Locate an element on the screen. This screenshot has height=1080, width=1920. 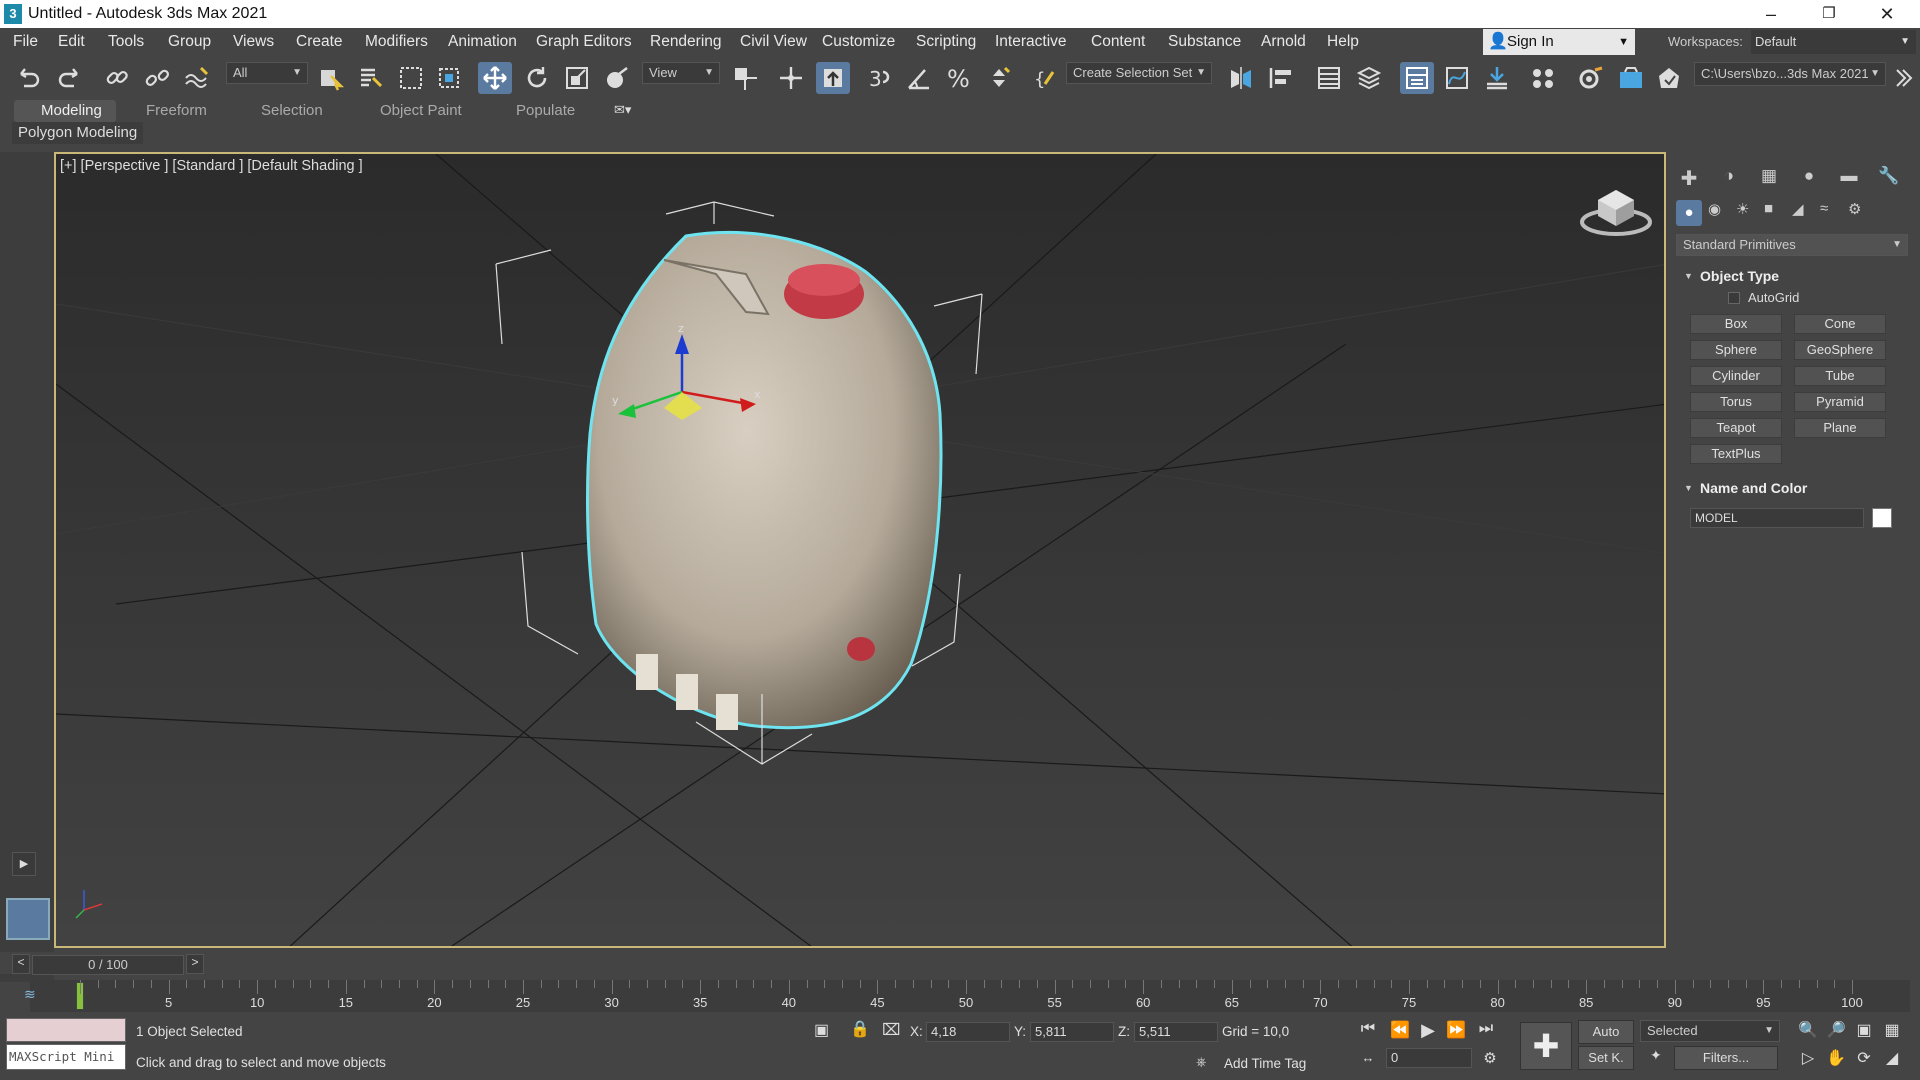
menu-tools: Tools is located at coordinates (126, 42).